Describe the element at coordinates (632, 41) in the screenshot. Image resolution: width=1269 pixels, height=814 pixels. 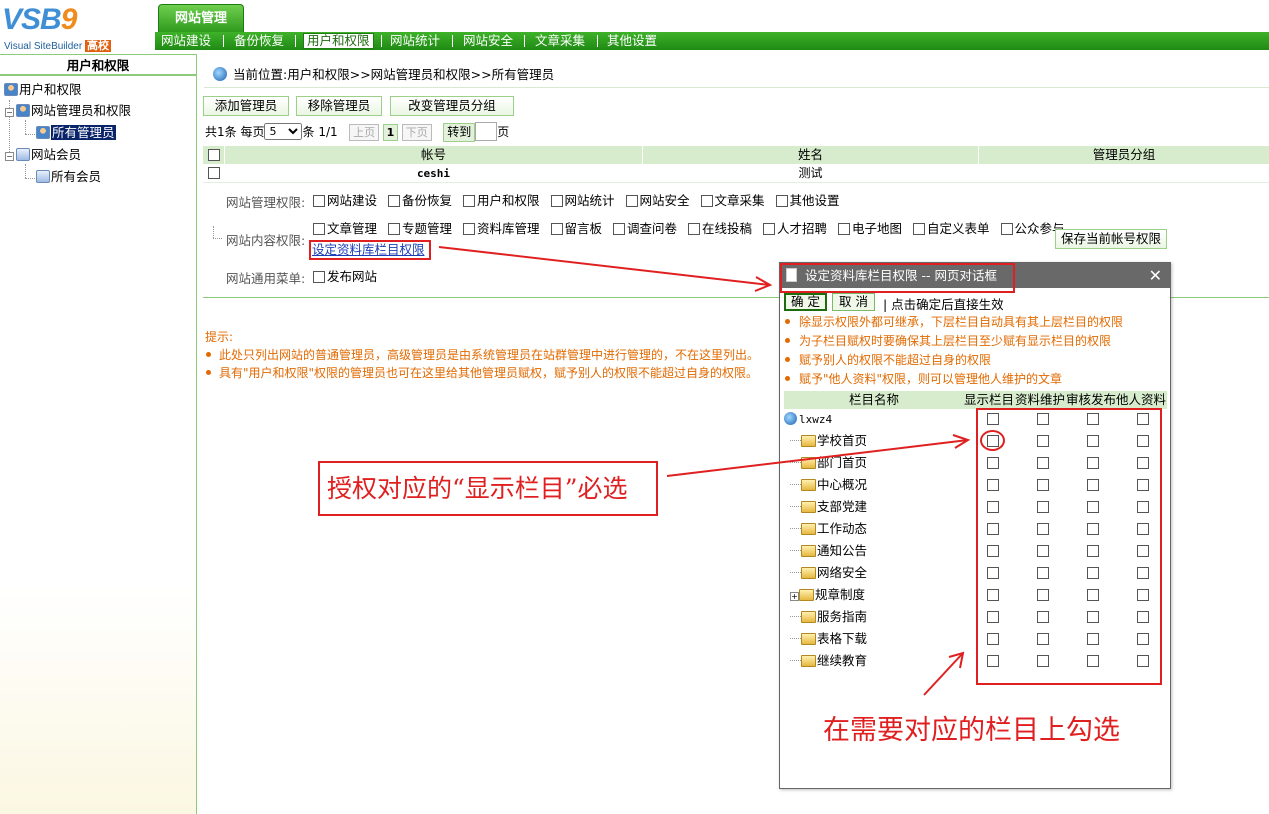
I see `nav-other-settings: 其他设置` at that location.